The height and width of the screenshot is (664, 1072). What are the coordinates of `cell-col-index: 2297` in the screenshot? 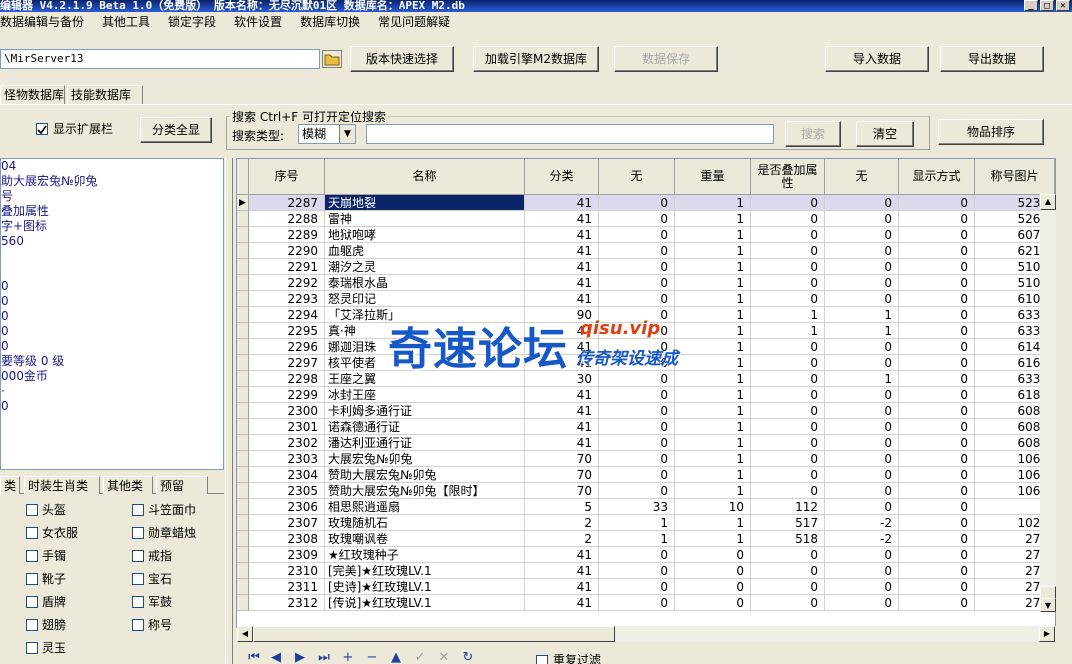 It's located at (287, 363).